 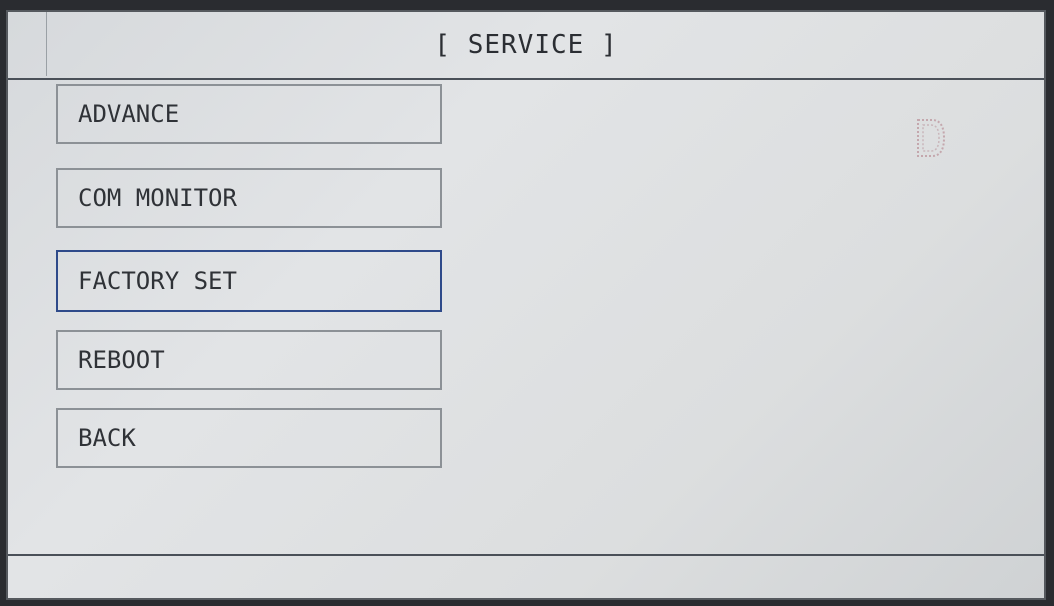 I want to click on advance-button: ADVANCE, so click(x=249, y=114).